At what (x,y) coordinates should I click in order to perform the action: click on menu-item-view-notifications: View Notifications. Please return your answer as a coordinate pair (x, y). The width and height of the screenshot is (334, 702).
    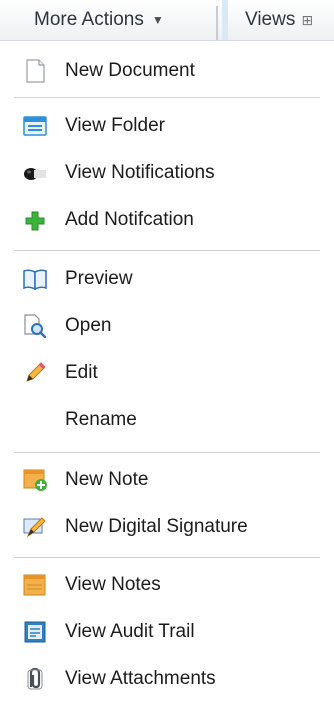
    Looking at the image, I should click on (167, 173).